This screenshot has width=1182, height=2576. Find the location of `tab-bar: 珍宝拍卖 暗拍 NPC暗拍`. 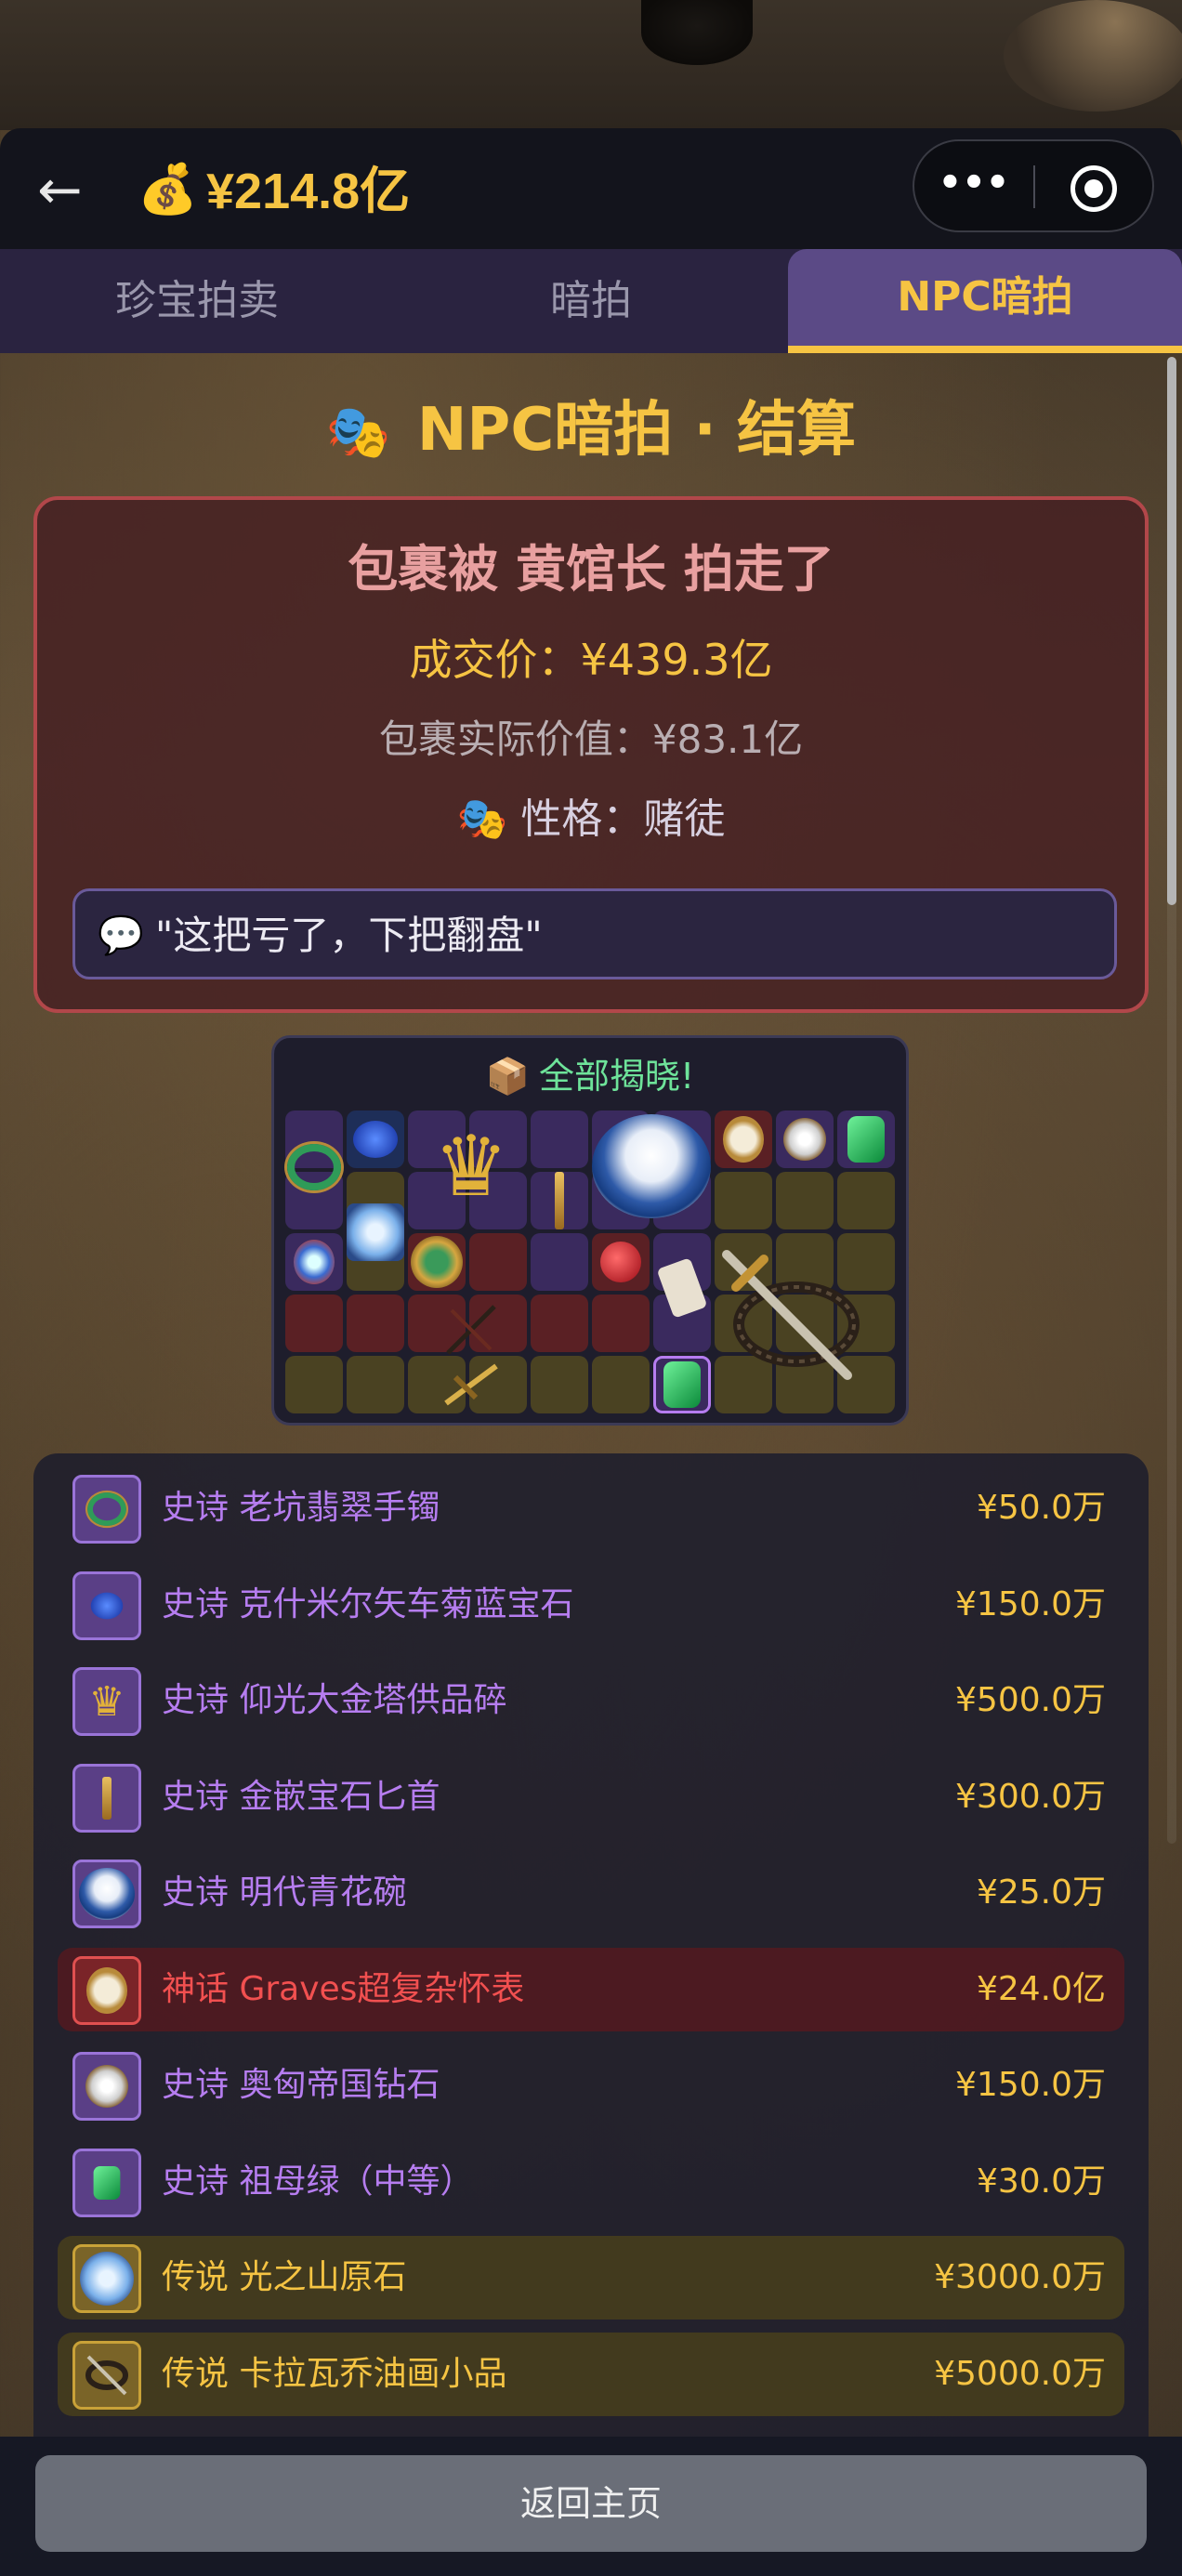

tab-bar: 珍宝拍卖 暗拍 NPC暗拍 is located at coordinates (591, 301).